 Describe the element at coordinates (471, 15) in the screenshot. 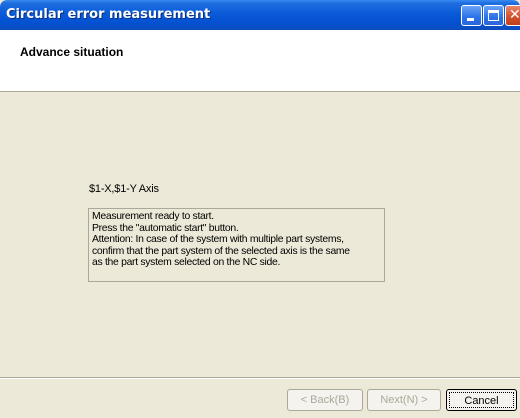

I see `minimize-button` at that location.